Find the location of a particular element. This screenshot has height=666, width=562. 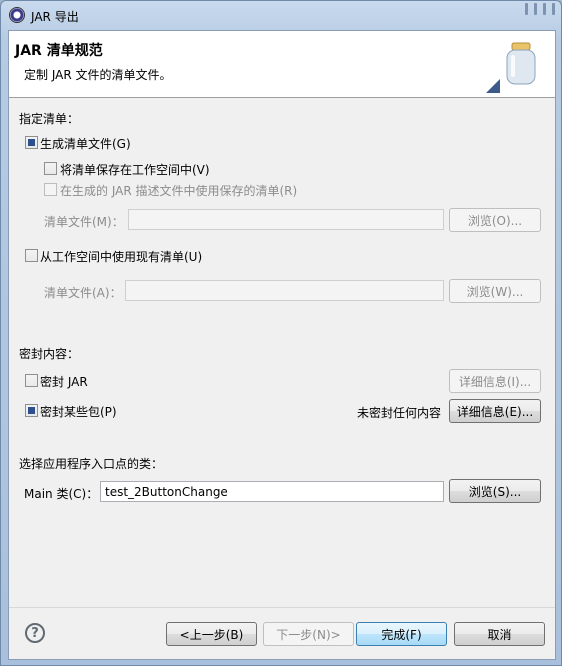

footer-separator is located at coordinates (282, 607).